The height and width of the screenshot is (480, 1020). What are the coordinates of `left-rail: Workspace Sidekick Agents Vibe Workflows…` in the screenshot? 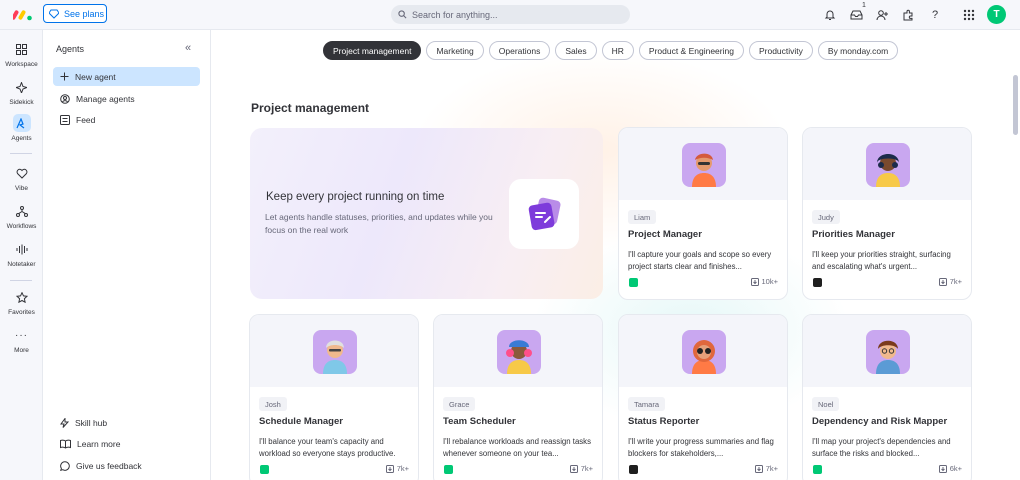 It's located at (21, 255).